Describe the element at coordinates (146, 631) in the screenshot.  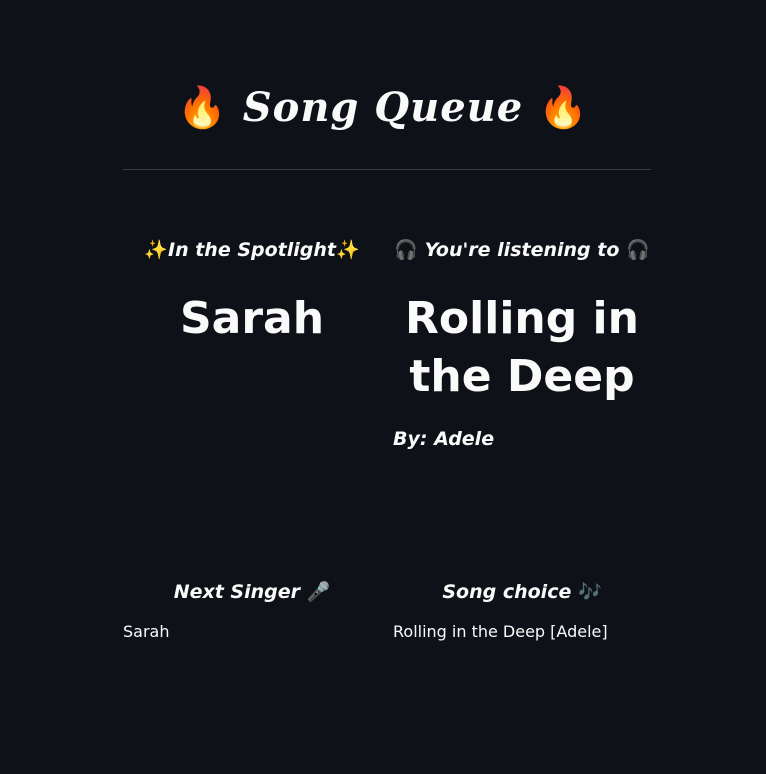
I see `next-singer-value: Sarah` at that location.